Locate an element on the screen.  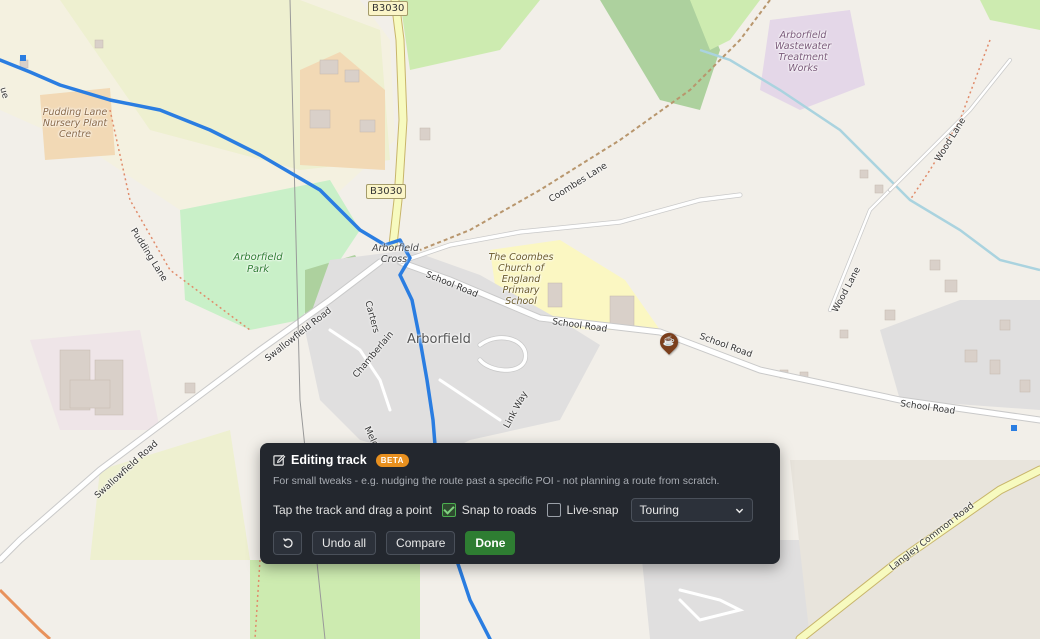
rotate-ccw-icon is located at coordinates (287, 543).